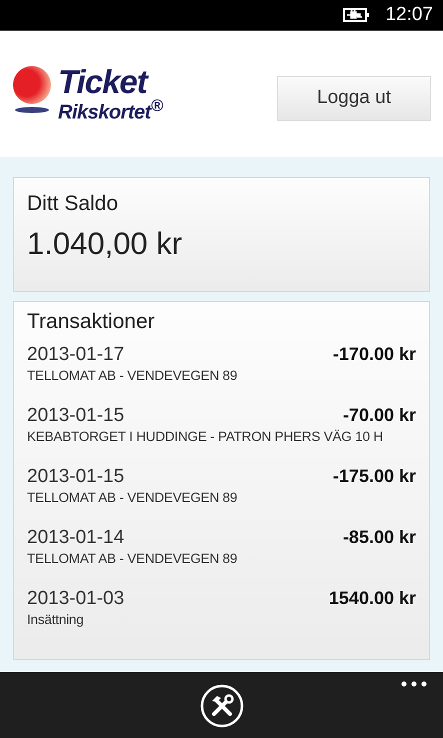 The height and width of the screenshot is (738, 443). I want to click on balance-amount: 1.040,00 kr, so click(105, 244).